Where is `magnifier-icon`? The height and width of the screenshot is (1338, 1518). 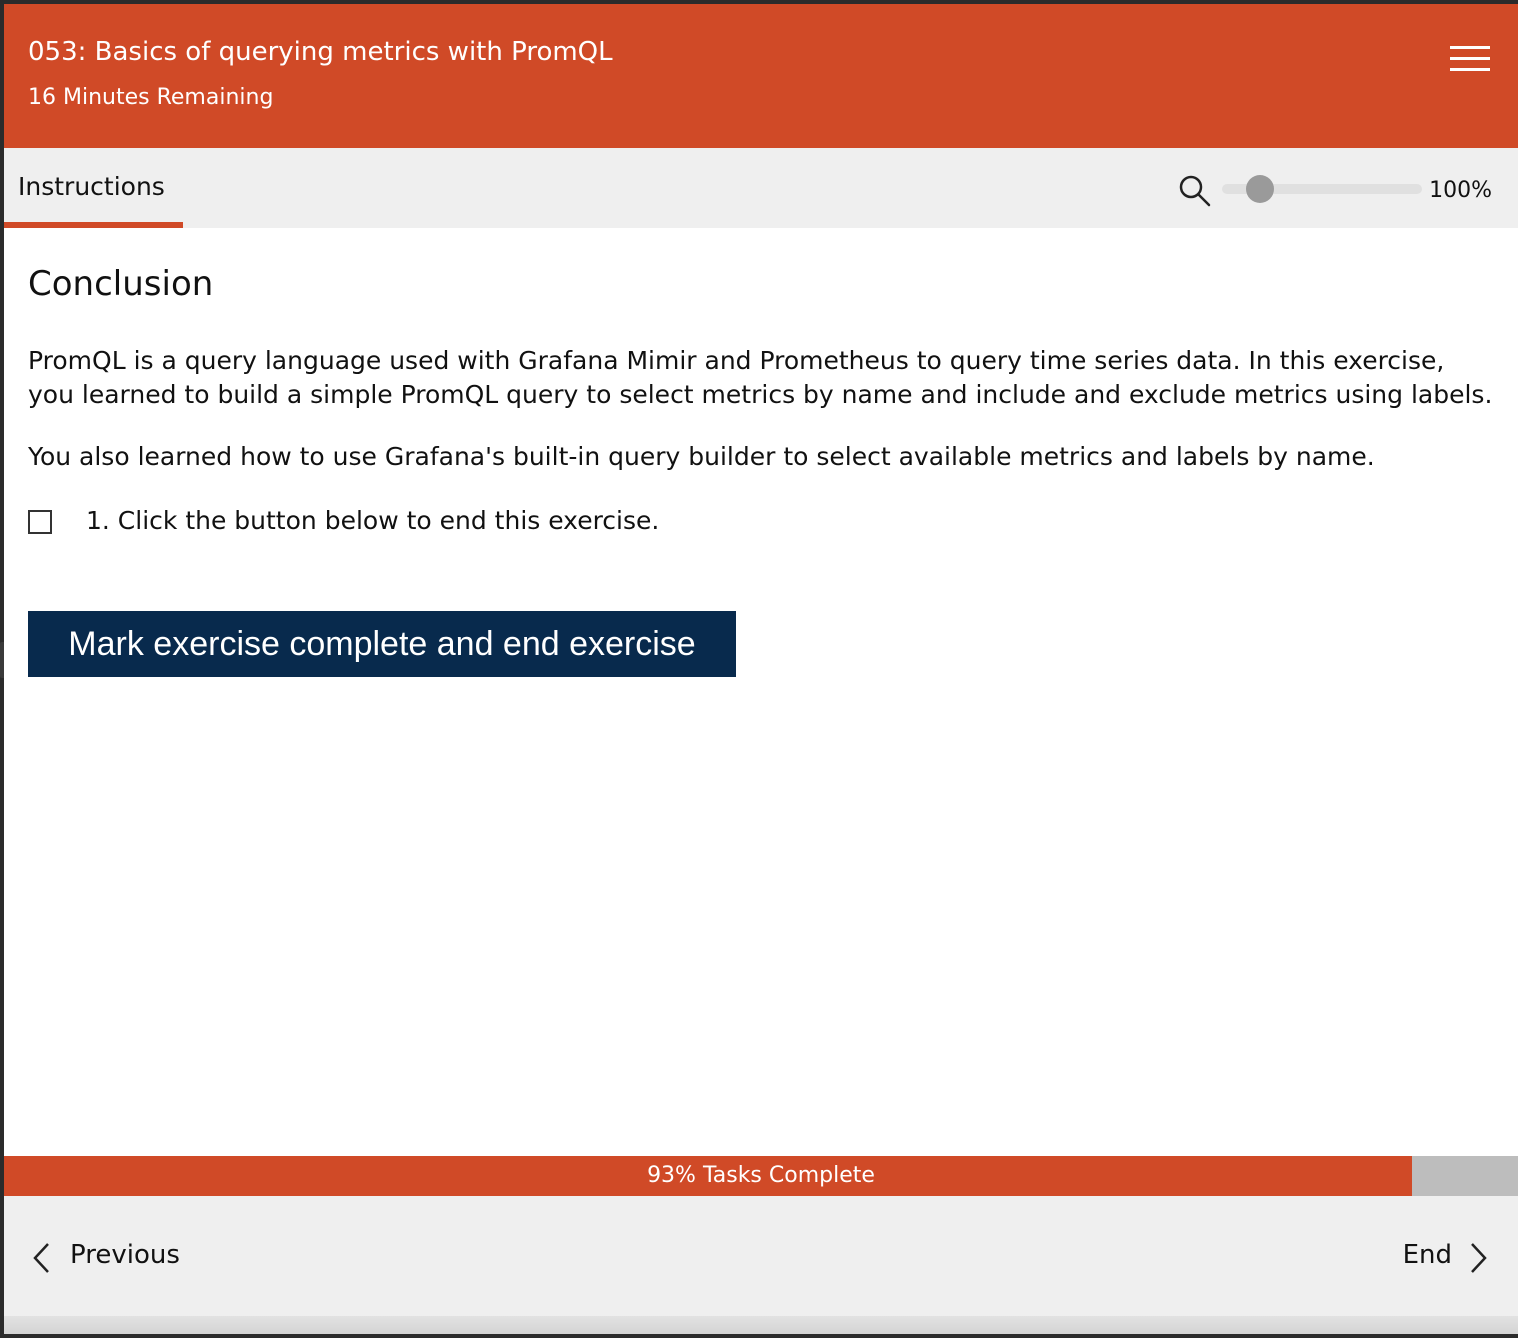
magnifier-icon is located at coordinates (1195, 191).